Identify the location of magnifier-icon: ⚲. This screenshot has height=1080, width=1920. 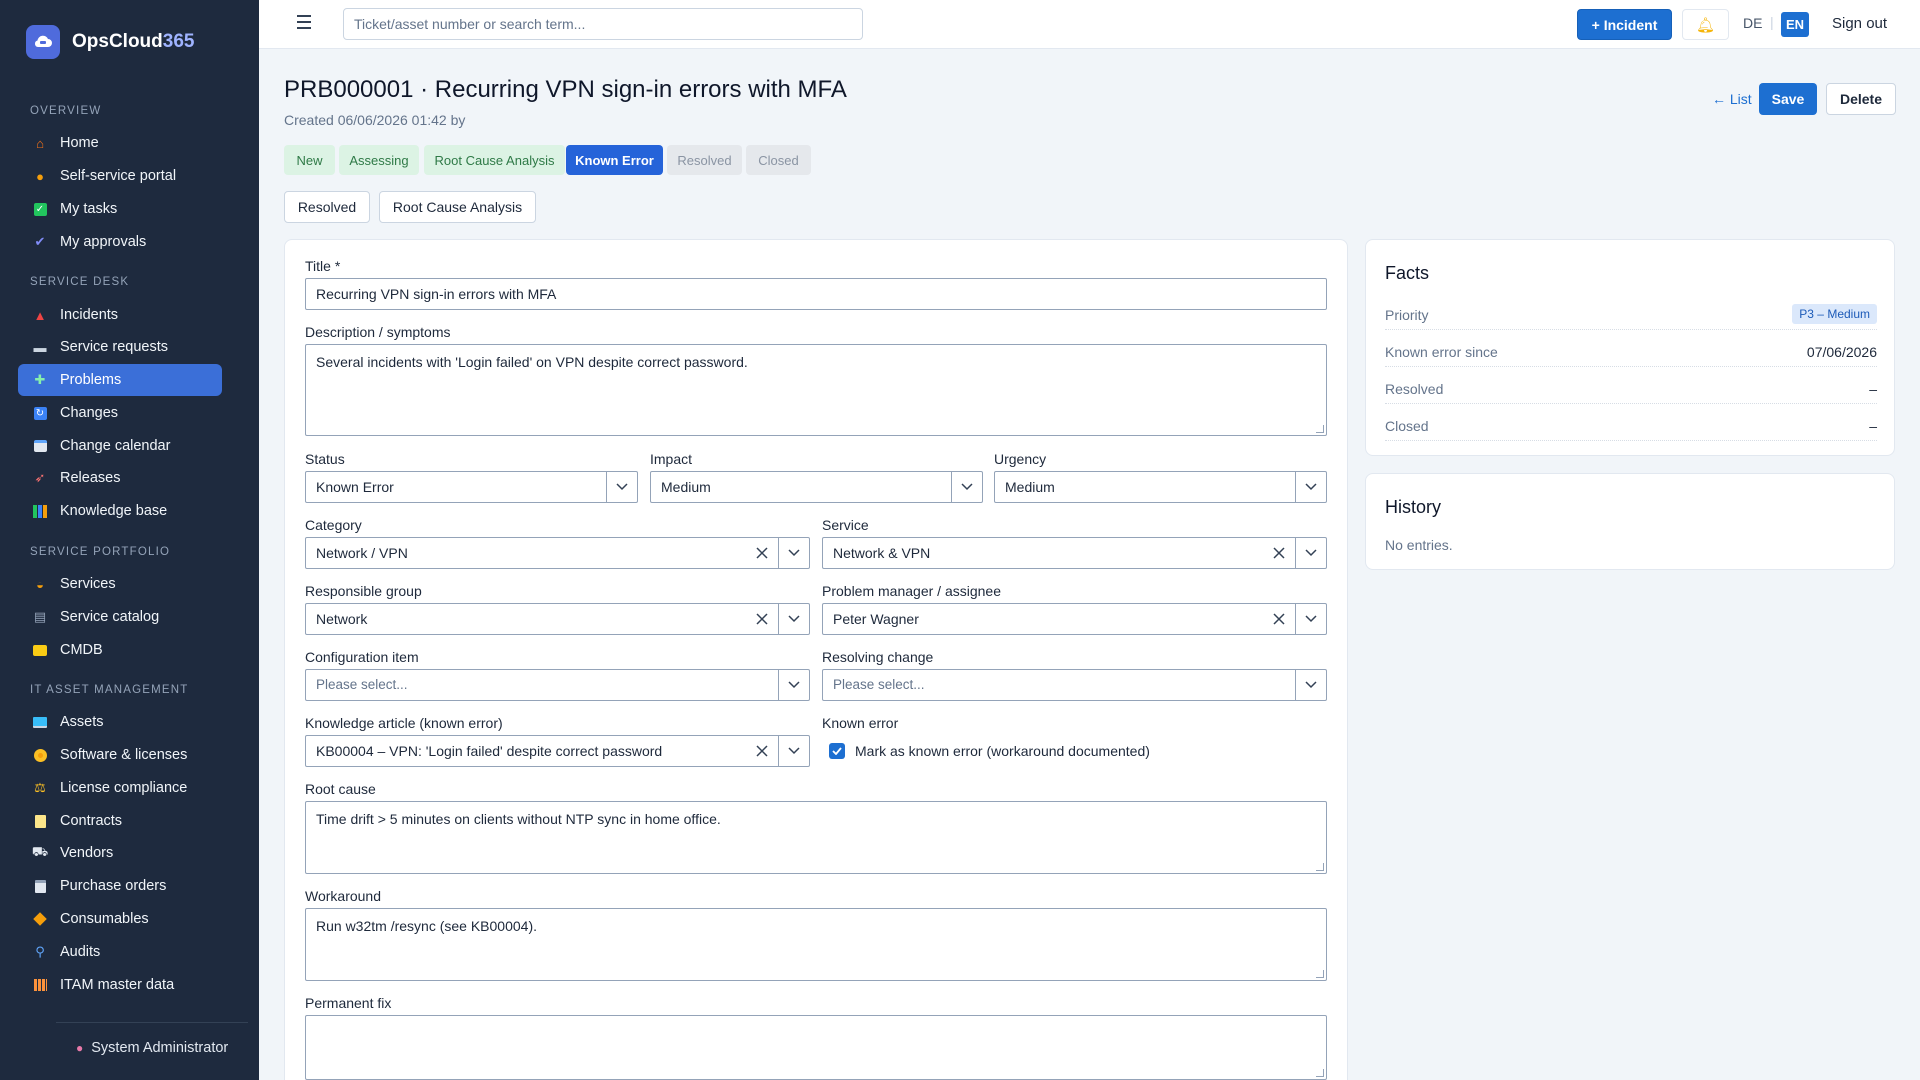
(40, 951).